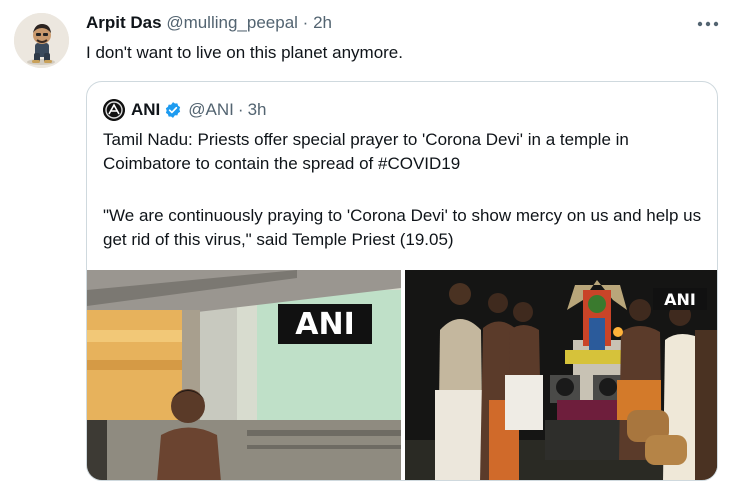 Image resolution: width=739 pixels, height=481 pixels. Describe the element at coordinates (257, 110) in the screenshot. I see `quoted-tweet-timestamp: 3h` at that location.